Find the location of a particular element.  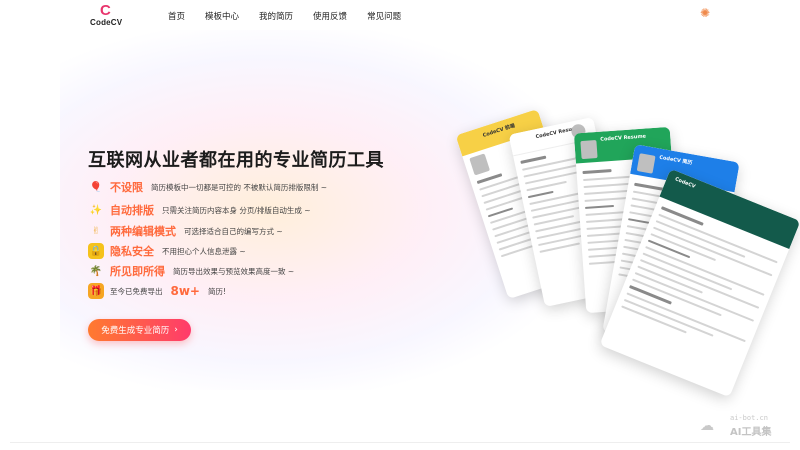

feature-title: 自动排版 is located at coordinates (132, 210).